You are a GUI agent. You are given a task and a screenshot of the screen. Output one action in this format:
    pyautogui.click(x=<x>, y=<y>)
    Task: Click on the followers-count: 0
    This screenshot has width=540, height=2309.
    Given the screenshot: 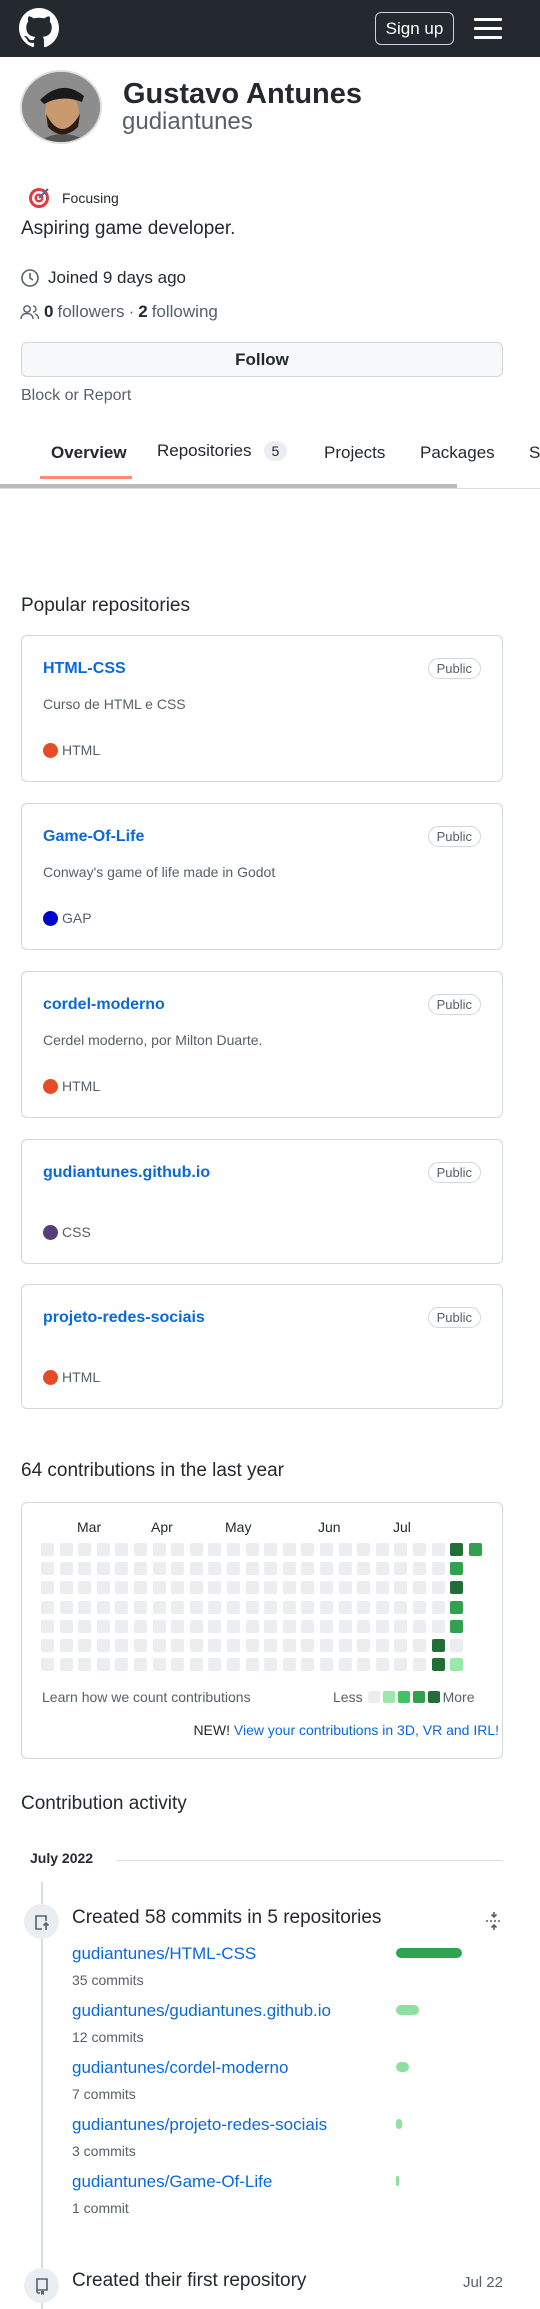 What is the action you would take?
    pyautogui.click(x=48, y=312)
    